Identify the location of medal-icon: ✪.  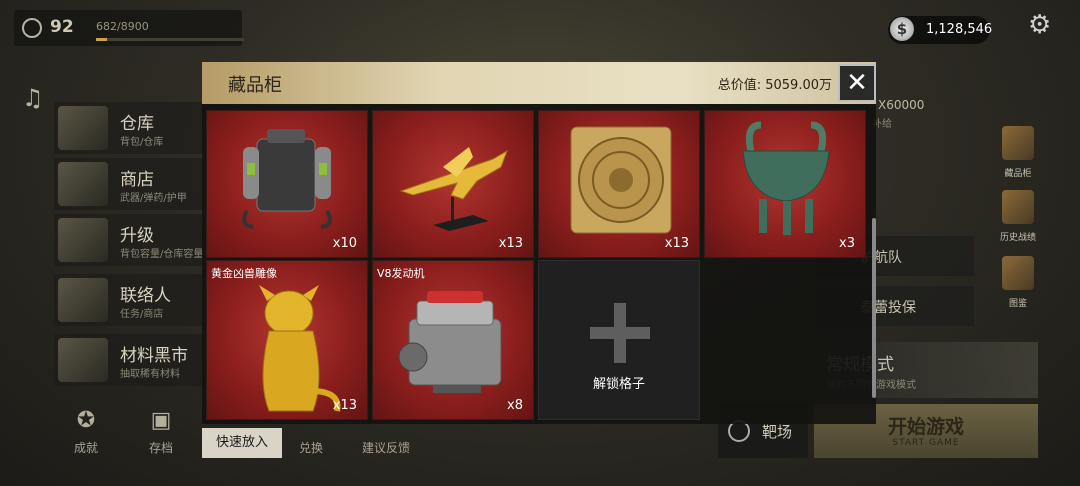
(86, 420).